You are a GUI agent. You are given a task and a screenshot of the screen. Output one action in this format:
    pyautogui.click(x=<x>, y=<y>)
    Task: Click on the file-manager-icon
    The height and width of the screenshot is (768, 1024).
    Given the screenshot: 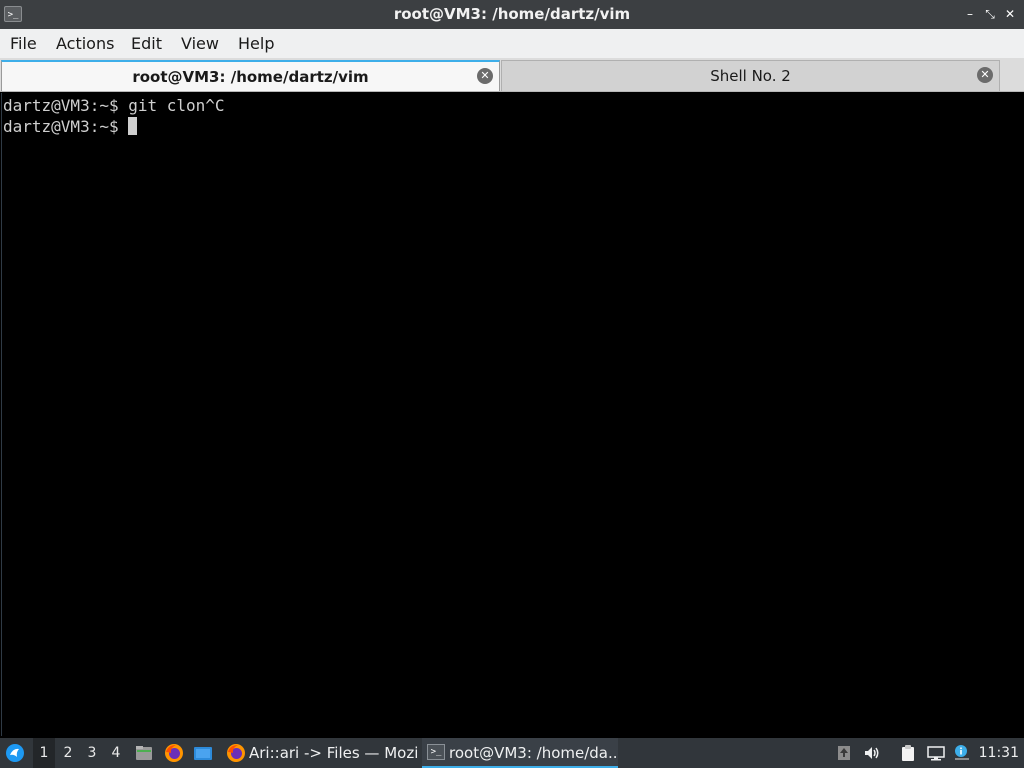 What is the action you would take?
    pyautogui.click(x=144, y=753)
    